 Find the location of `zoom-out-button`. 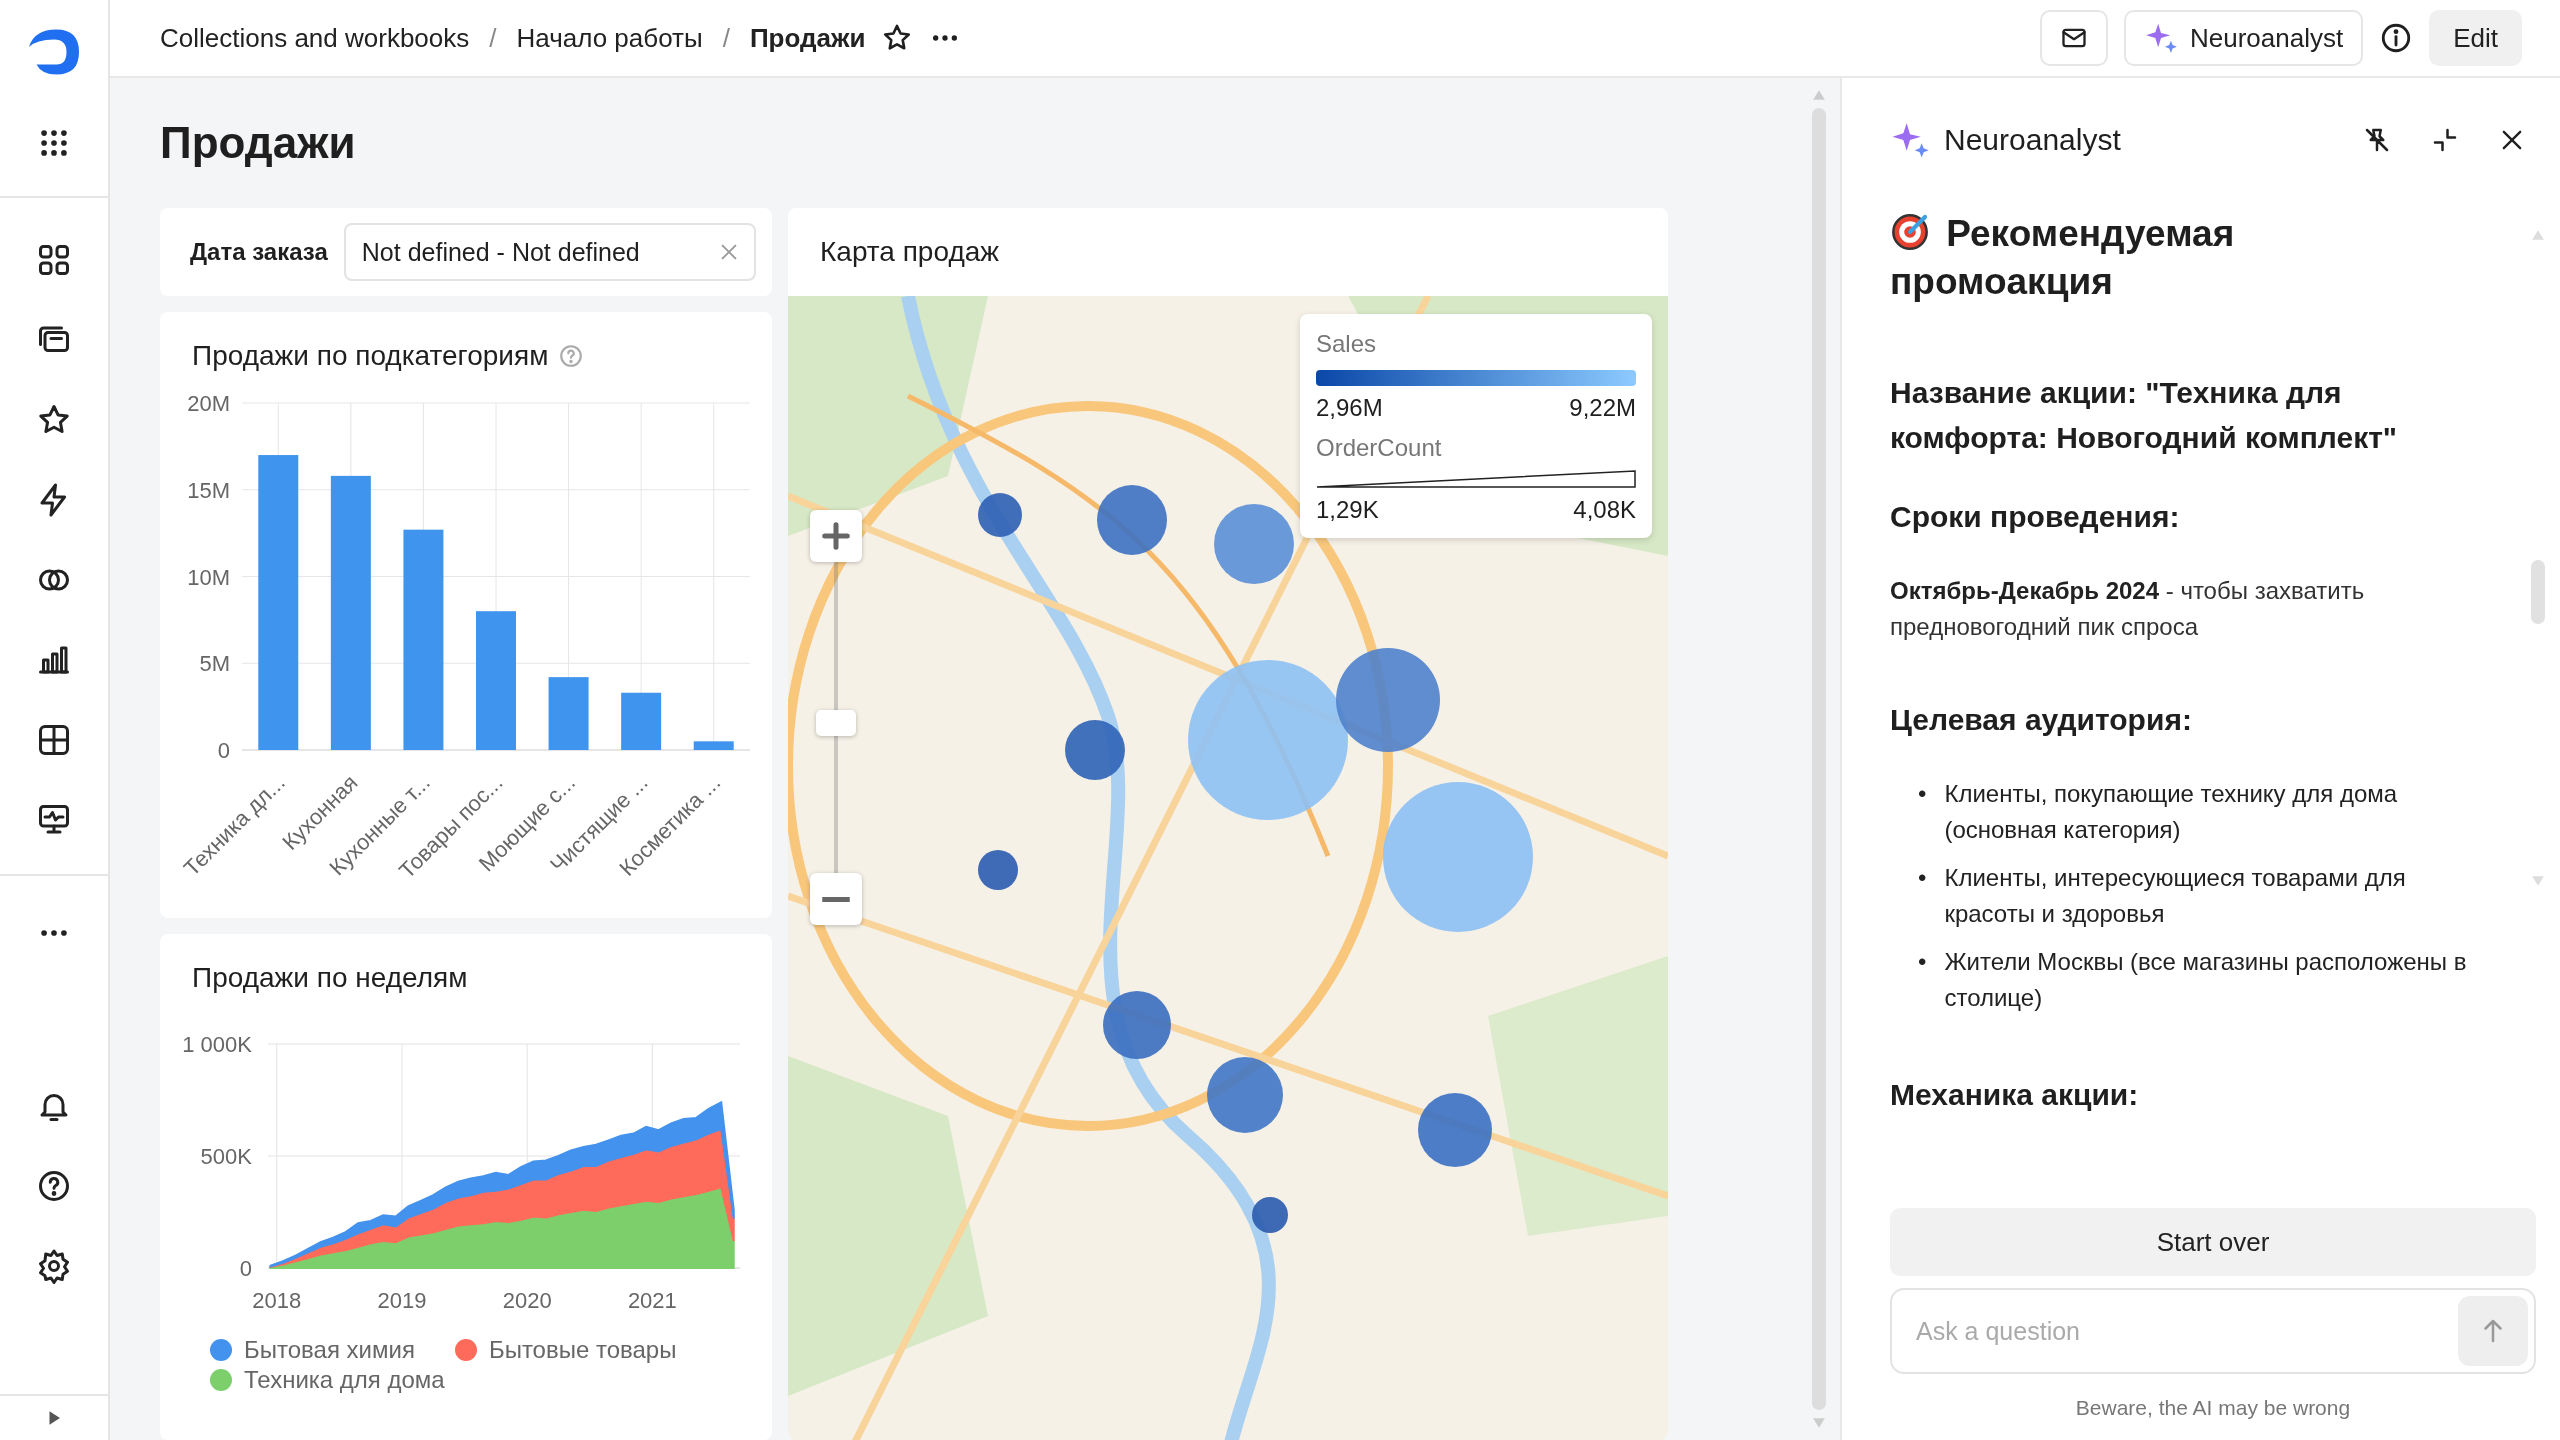

zoom-out-button is located at coordinates (836, 899).